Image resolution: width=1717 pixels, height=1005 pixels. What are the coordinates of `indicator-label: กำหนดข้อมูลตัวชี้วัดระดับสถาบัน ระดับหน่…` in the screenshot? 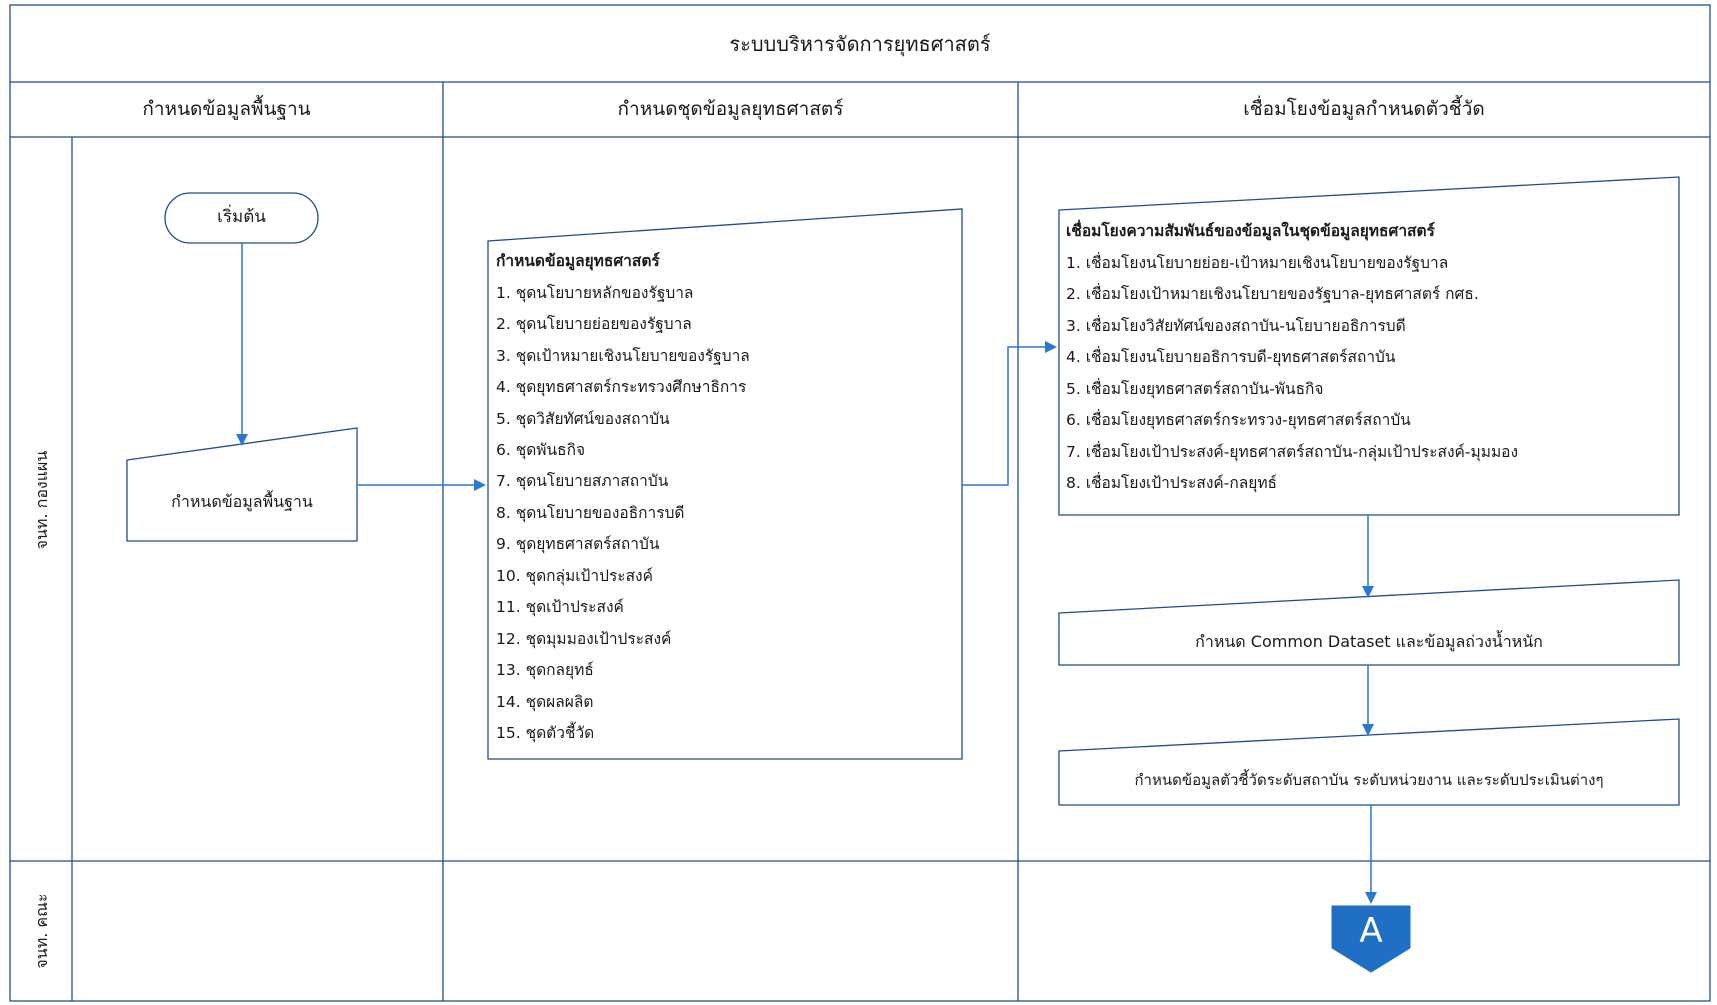 It's located at (1369, 780).